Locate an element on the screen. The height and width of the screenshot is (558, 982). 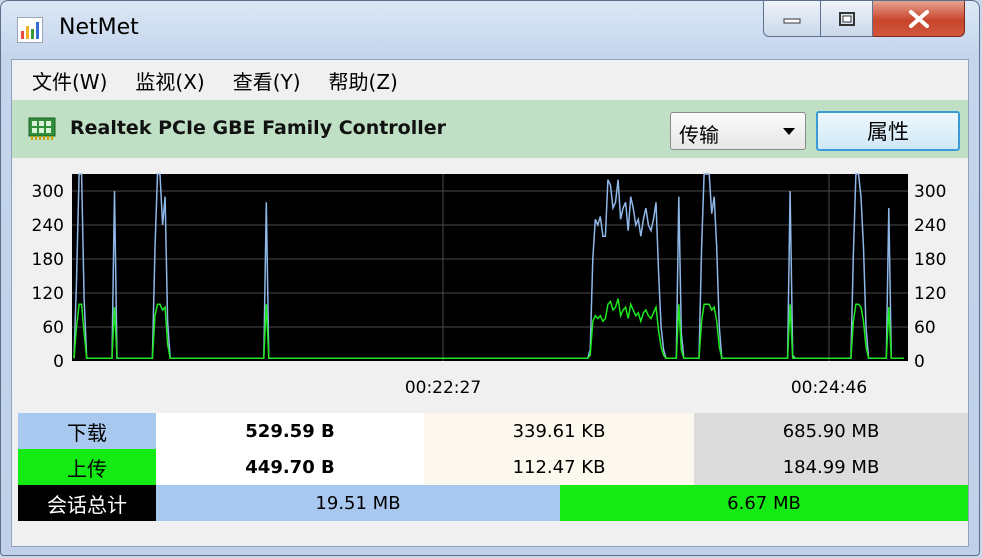
y-tick-label-left: 60 is located at coordinates (53, 328).